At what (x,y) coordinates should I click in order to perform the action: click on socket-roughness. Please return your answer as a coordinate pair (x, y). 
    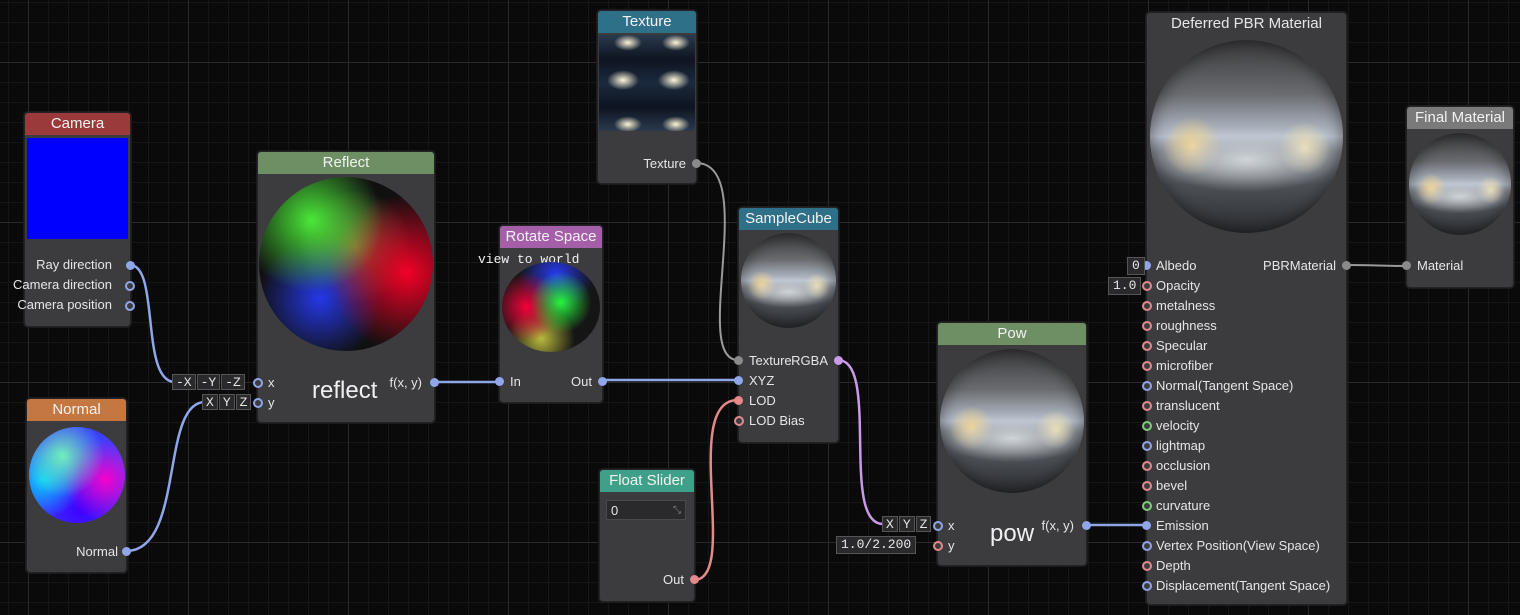
    Looking at the image, I should click on (1147, 326).